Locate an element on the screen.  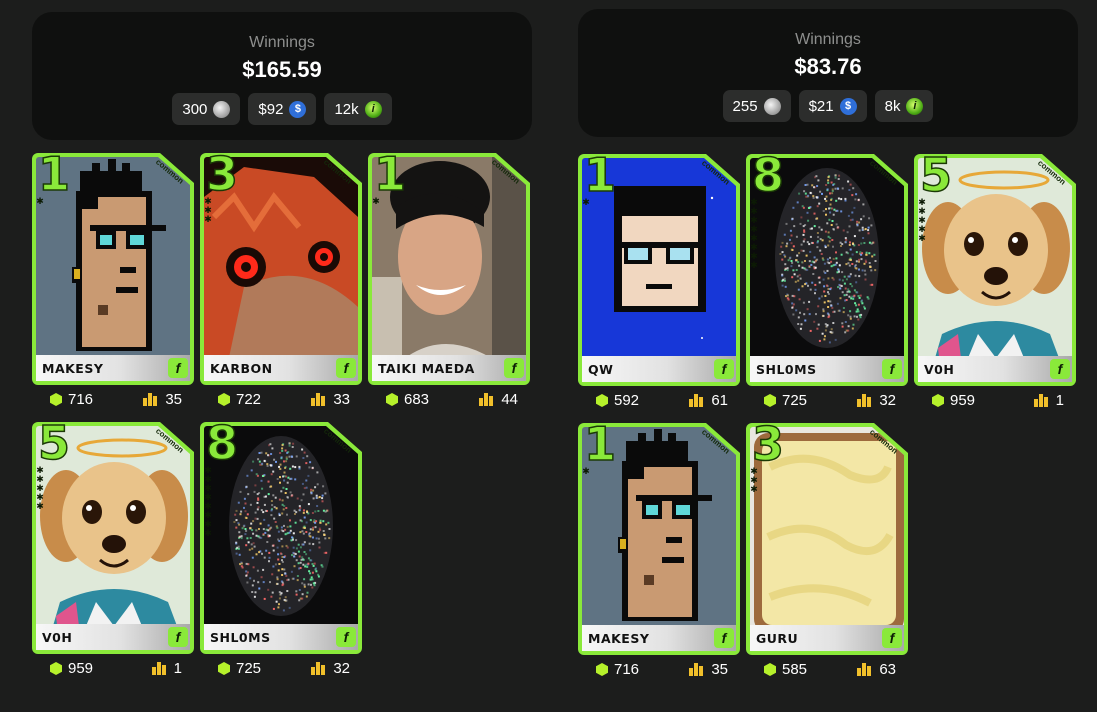
card-stats: 683 44 is located at coordinates (449, 401).